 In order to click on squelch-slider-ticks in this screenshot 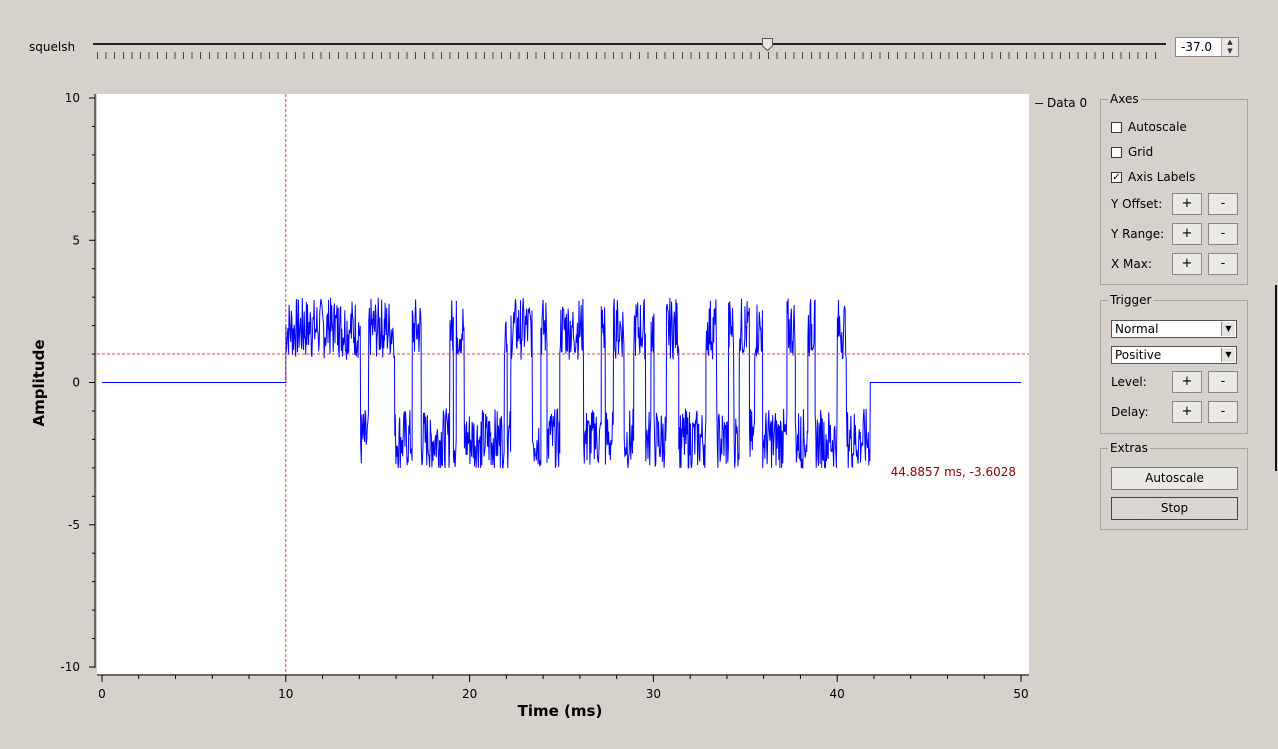, I will do `click(630, 55)`.